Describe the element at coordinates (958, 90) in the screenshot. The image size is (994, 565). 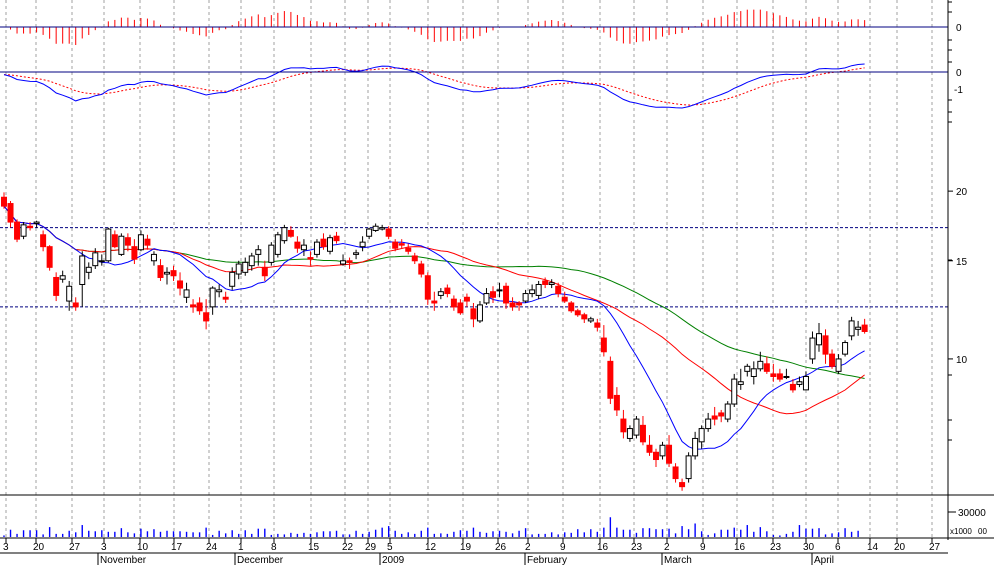
I see `macd-tick-label: -1` at that location.